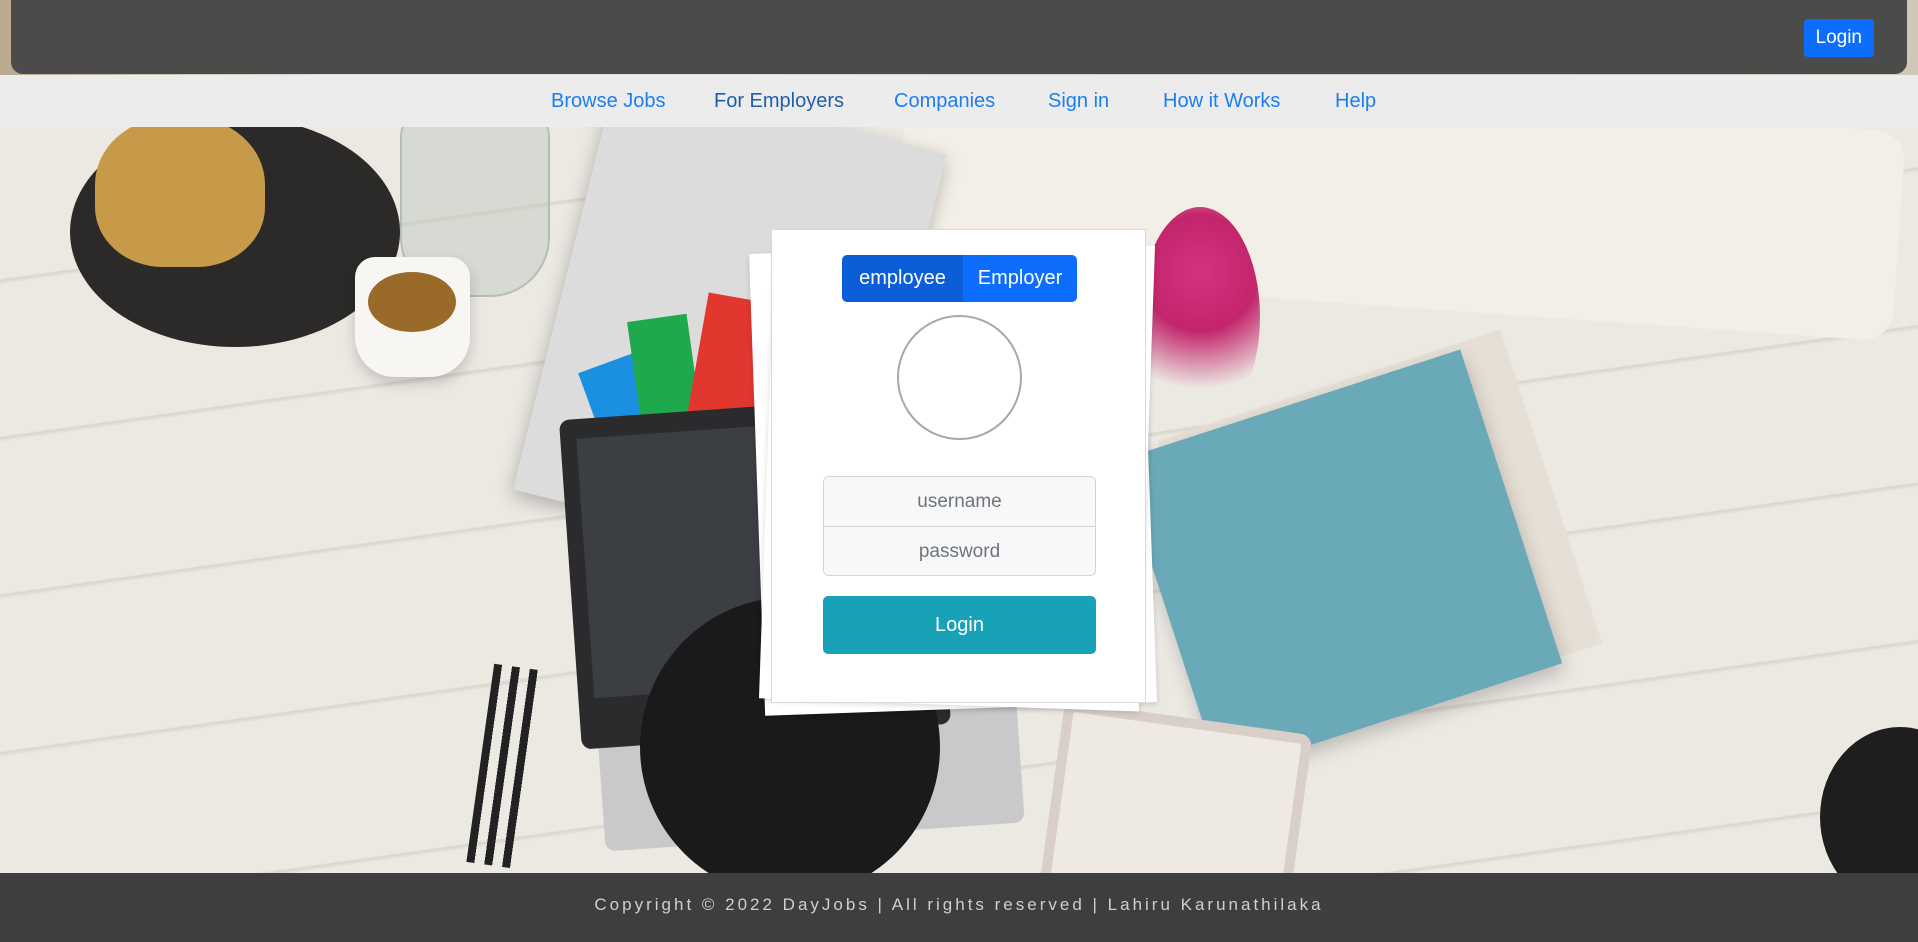 This screenshot has width=1918, height=942. Describe the element at coordinates (958, 466) in the screenshot. I see `login-card: employee Employer Login` at that location.